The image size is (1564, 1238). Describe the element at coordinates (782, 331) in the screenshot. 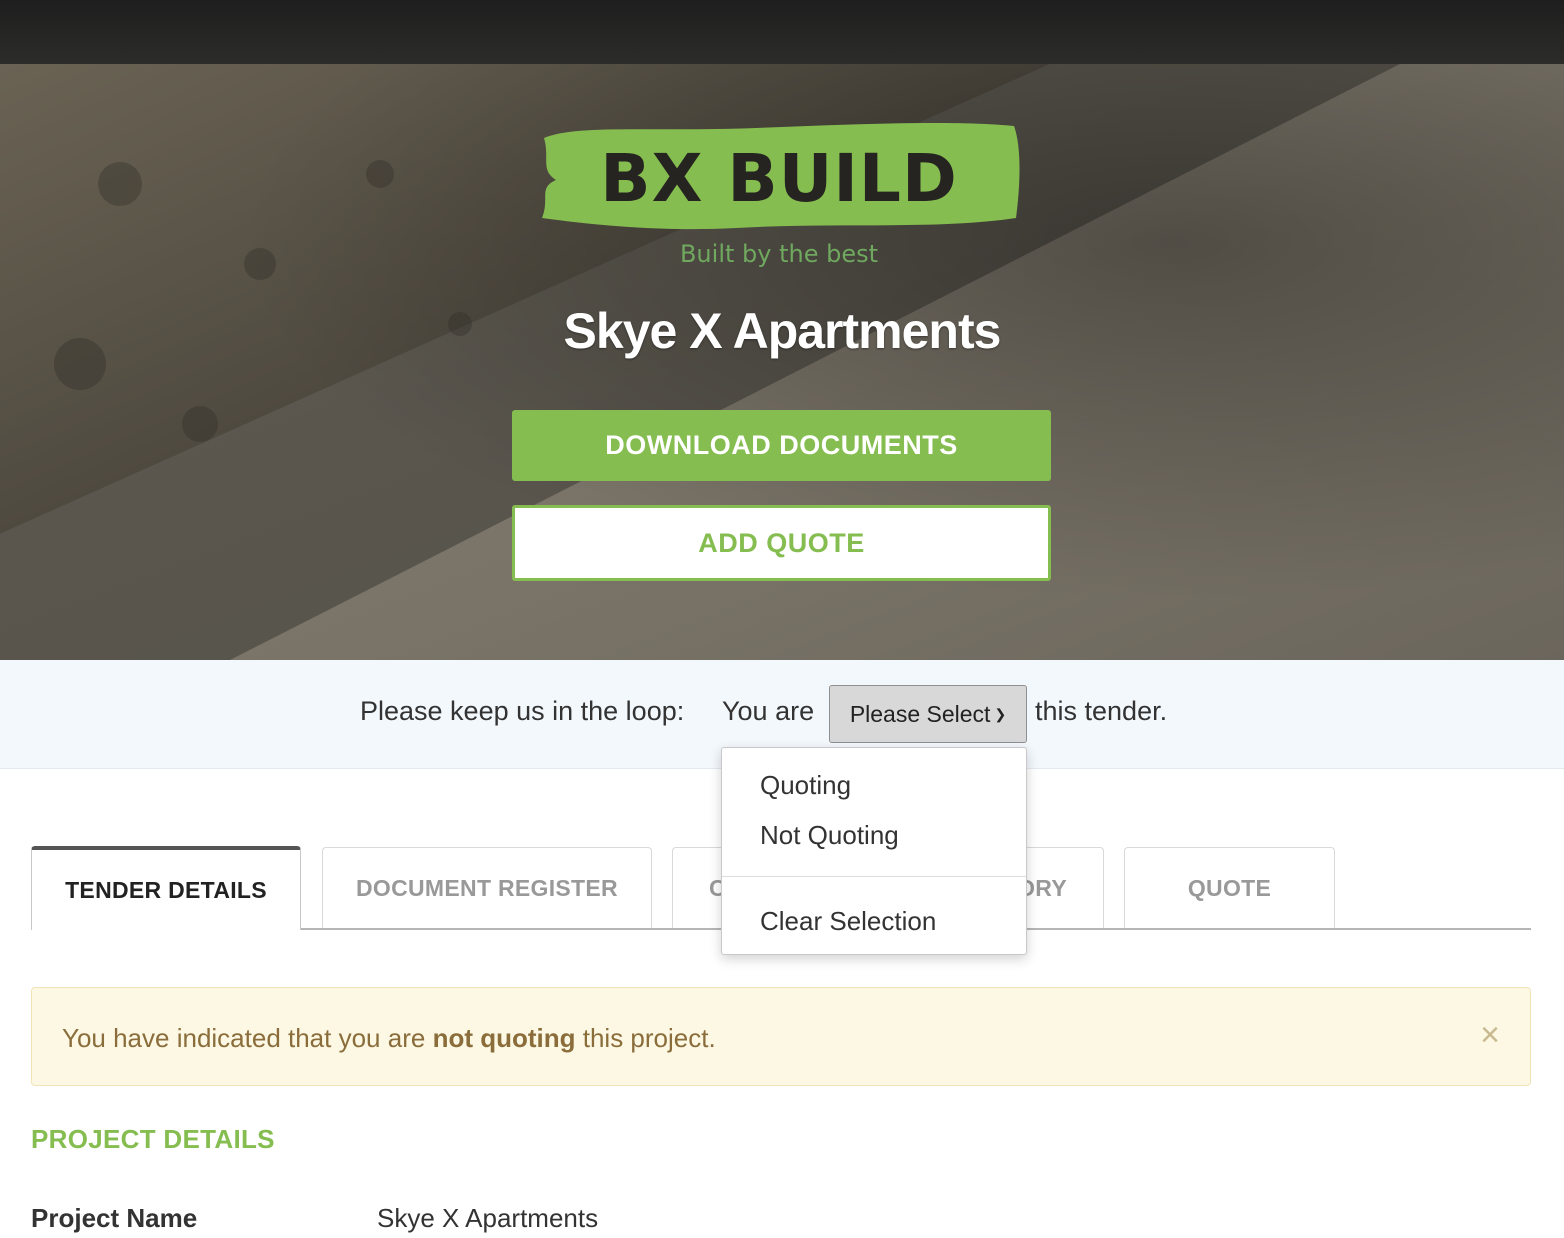

I see `project-title: Skye X Apartments` at that location.